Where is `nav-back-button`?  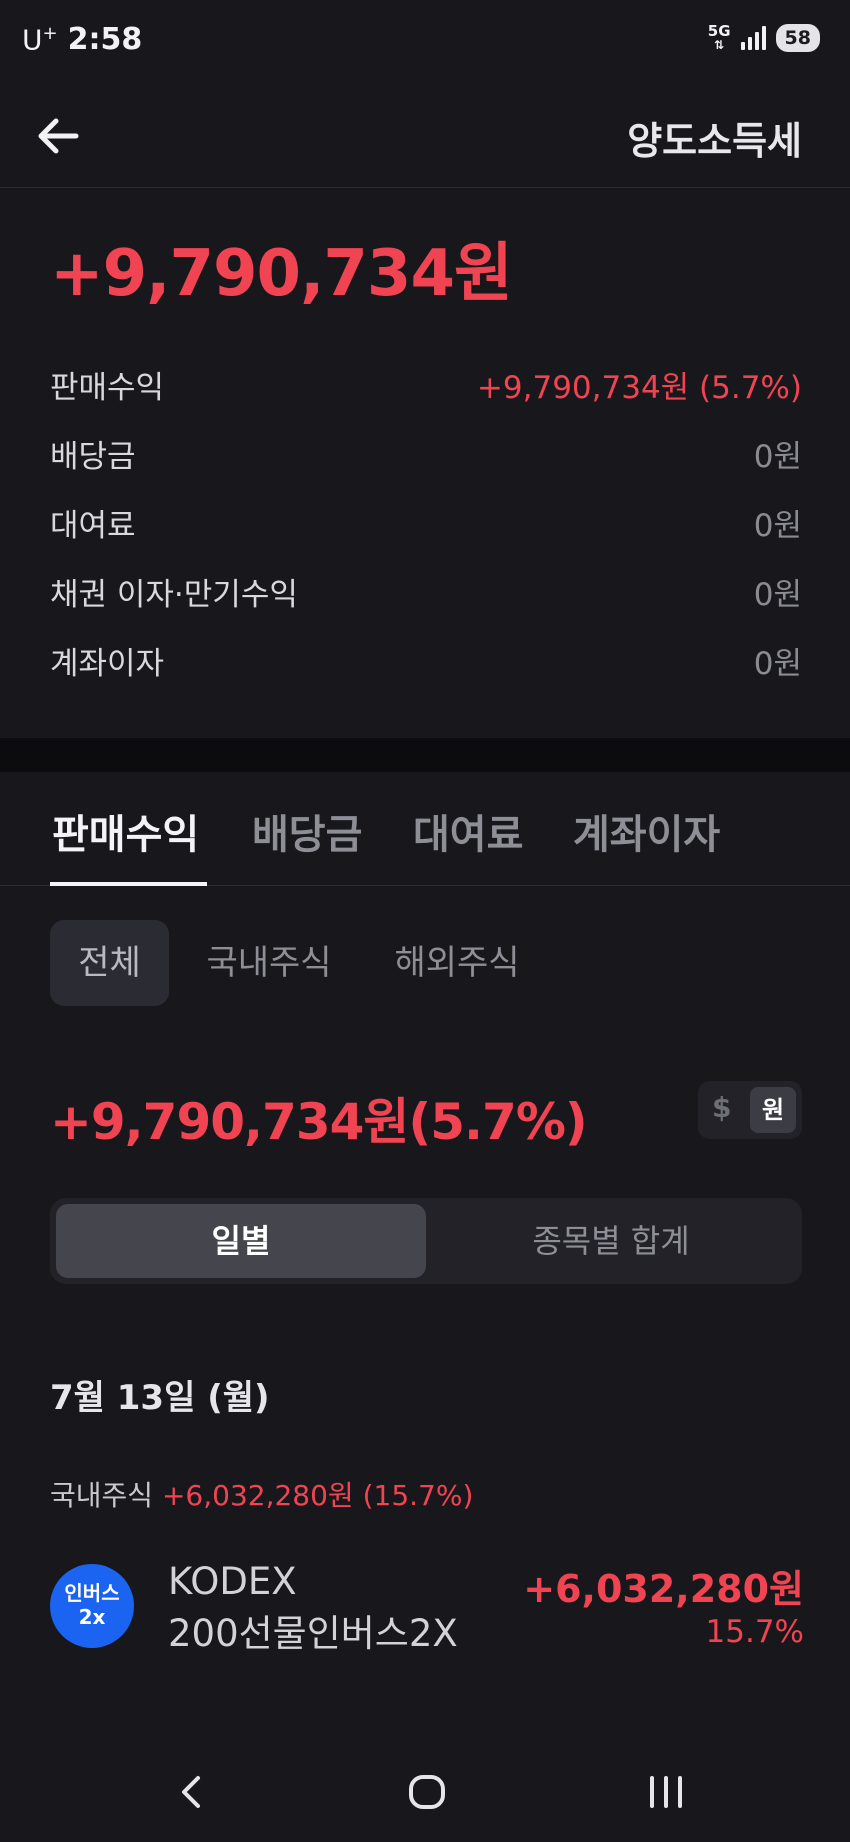 nav-back-button is located at coordinates (192, 1792).